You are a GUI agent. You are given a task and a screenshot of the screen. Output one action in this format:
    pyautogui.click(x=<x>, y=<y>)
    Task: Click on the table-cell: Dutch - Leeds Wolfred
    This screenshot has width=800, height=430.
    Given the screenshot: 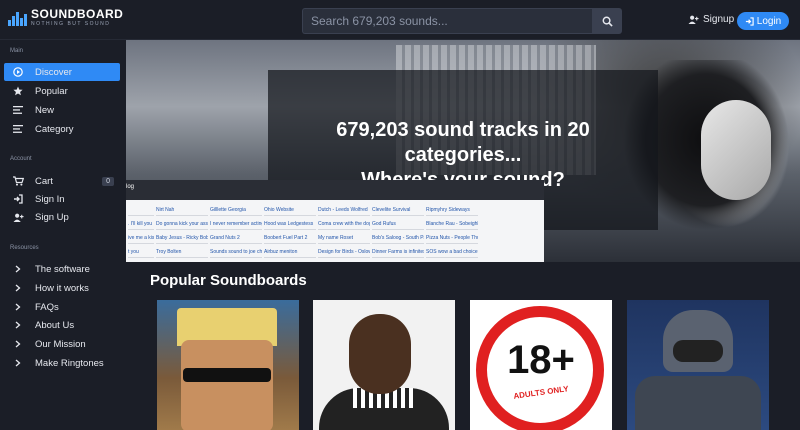 What is the action you would take?
    pyautogui.click(x=344, y=210)
    